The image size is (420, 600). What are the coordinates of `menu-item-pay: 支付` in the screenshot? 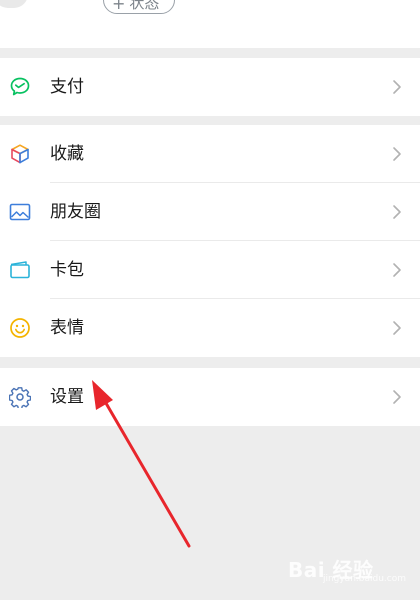 It's located at (210, 87).